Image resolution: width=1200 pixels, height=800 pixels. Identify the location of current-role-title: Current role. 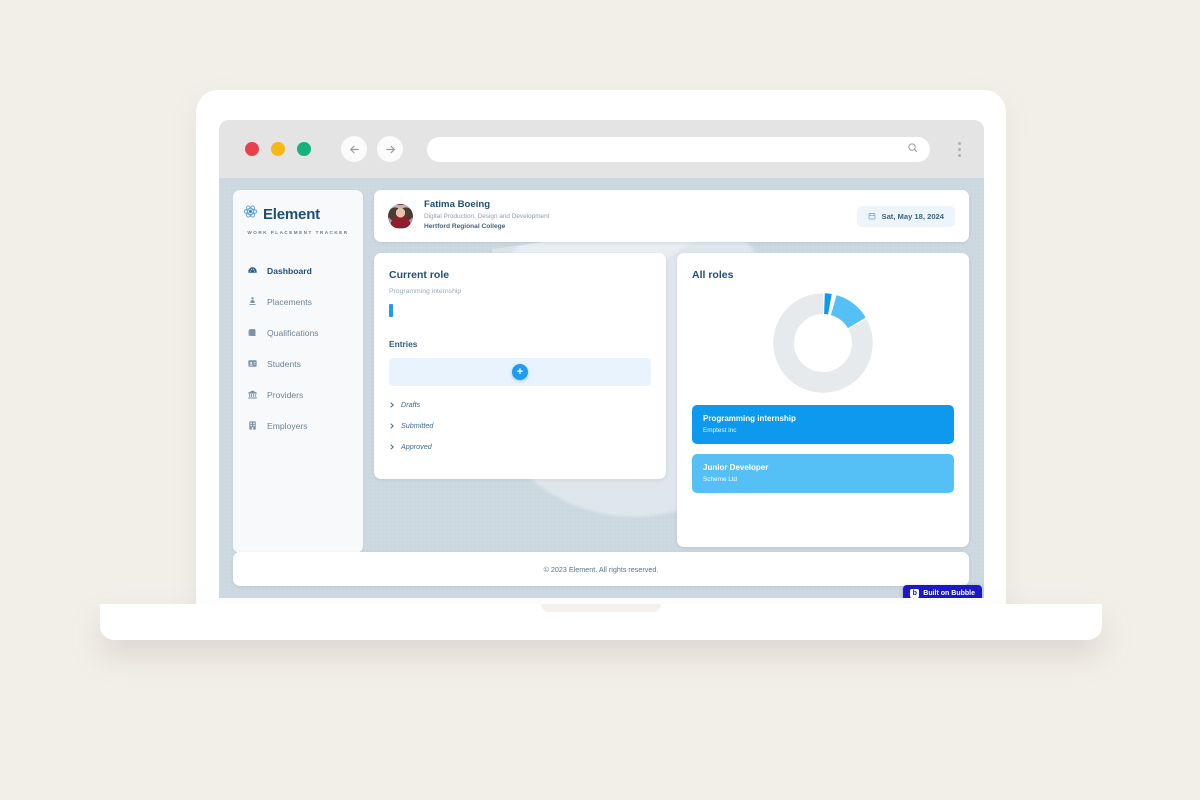
(419, 275).